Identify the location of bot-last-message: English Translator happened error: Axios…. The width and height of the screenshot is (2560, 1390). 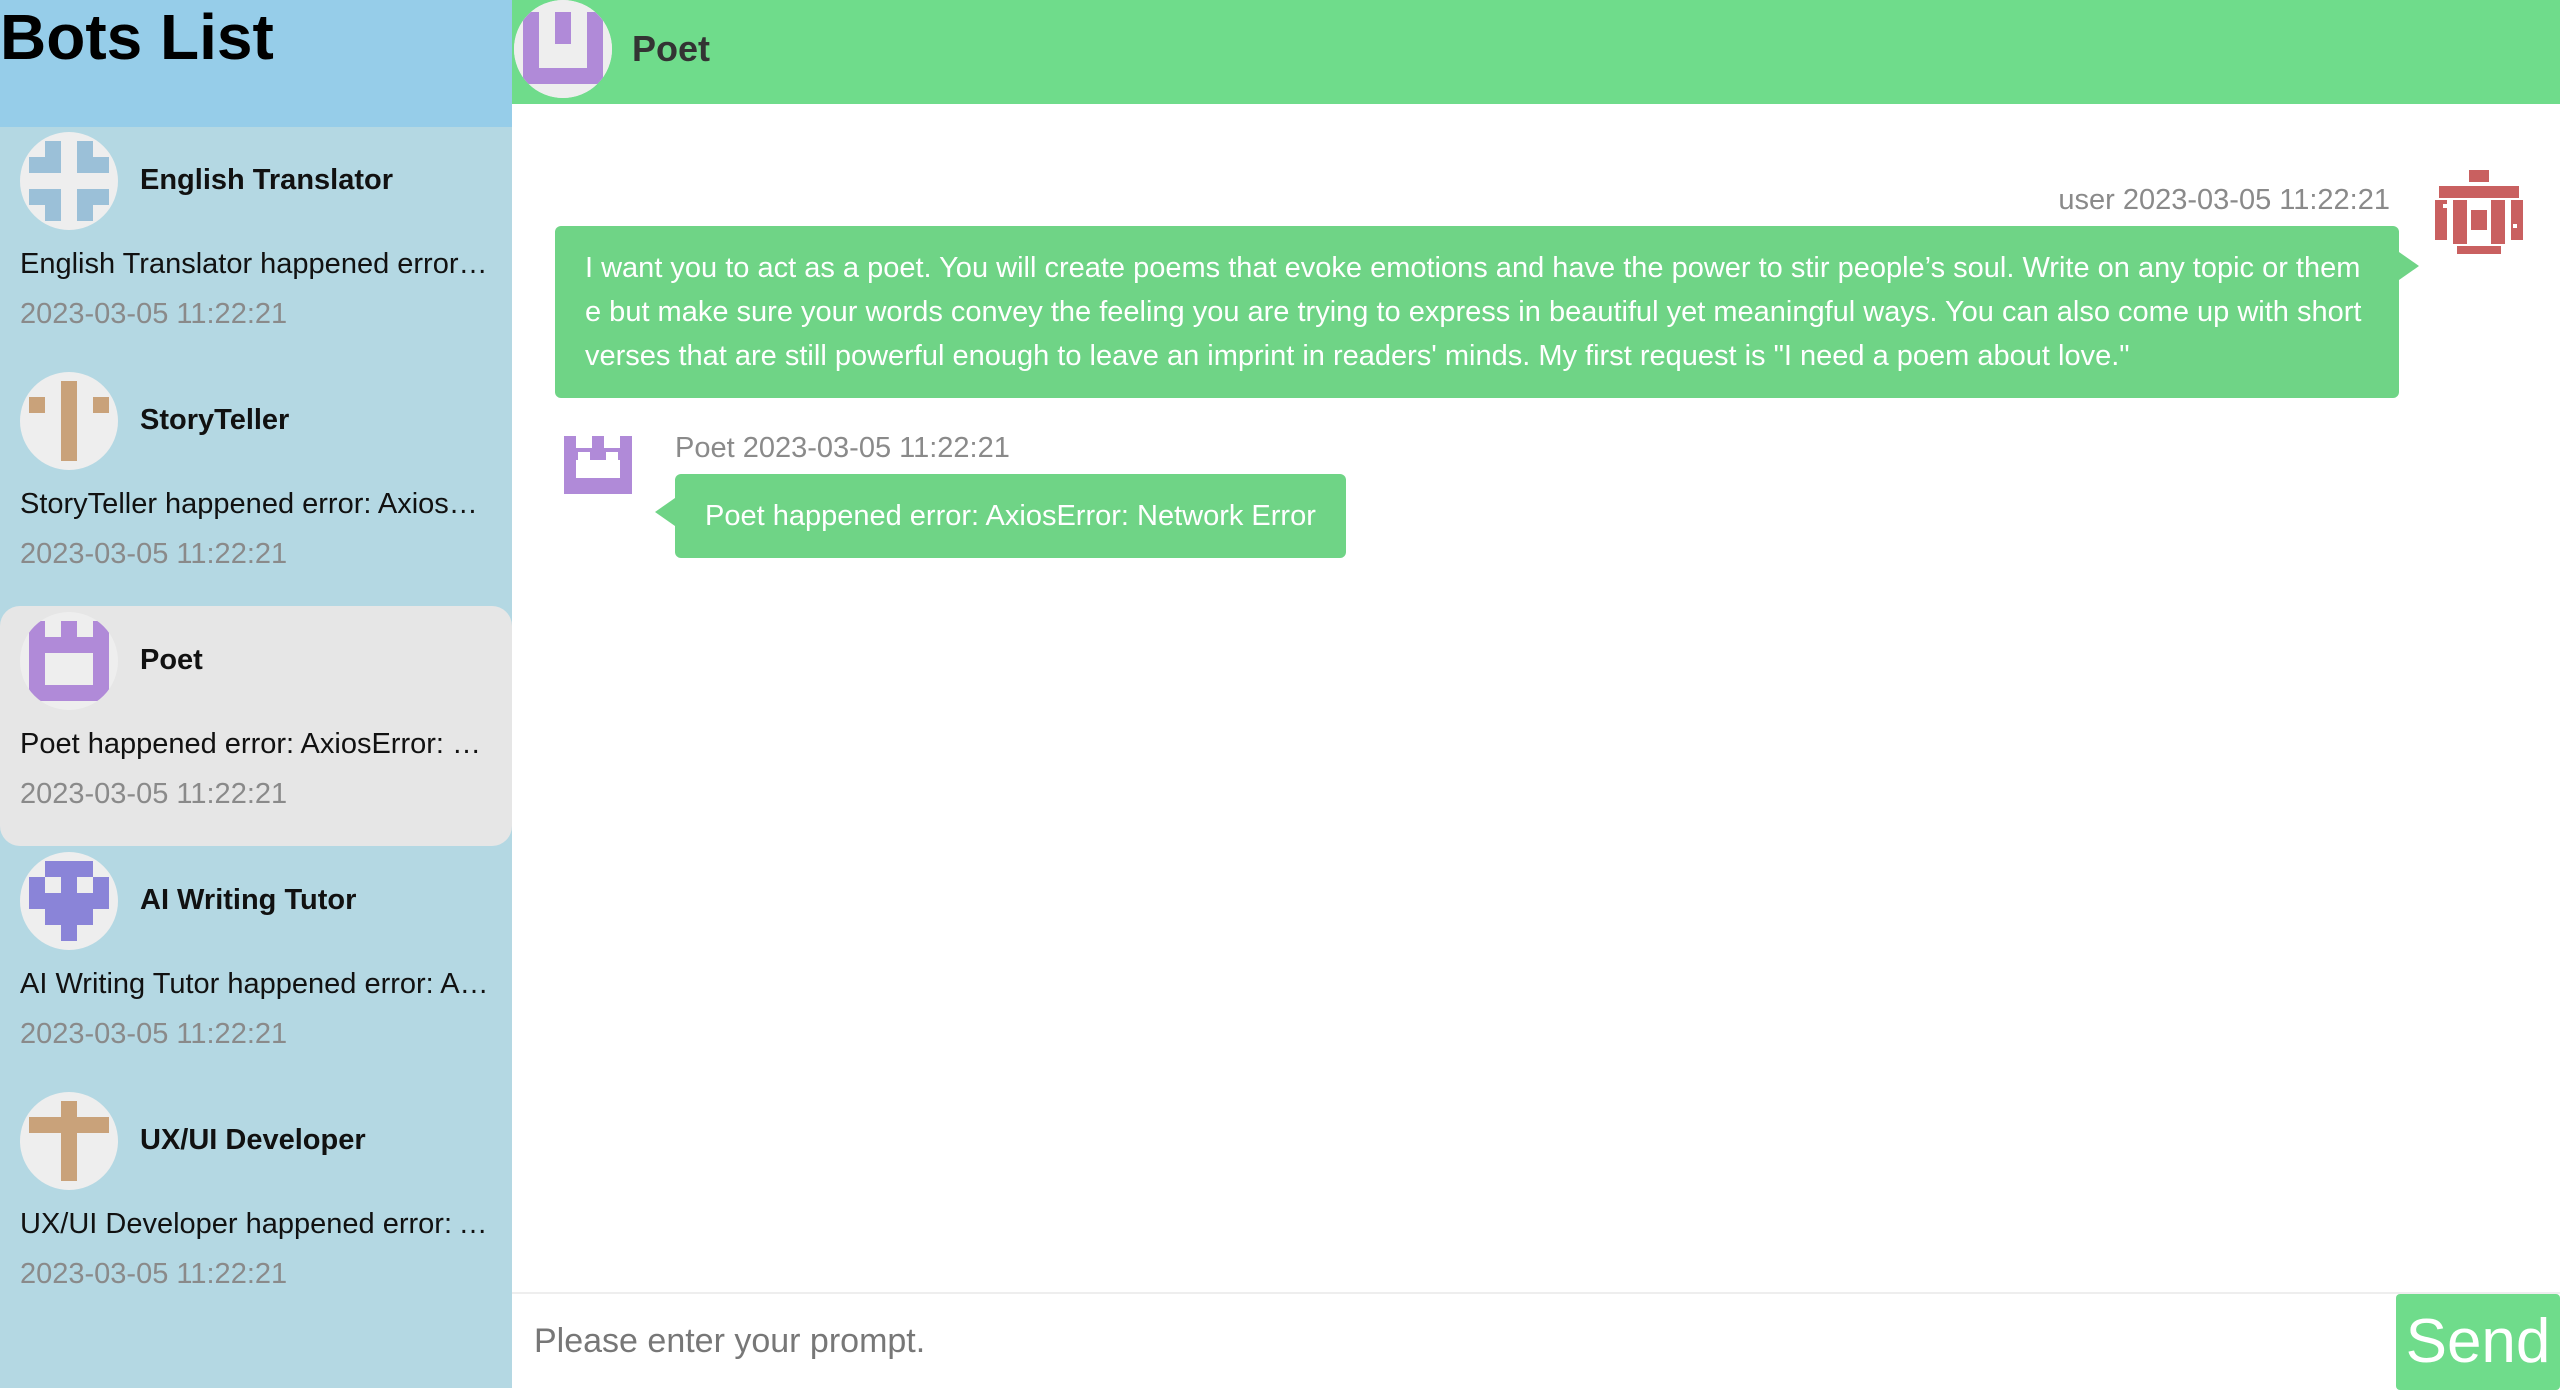
(256, 264).